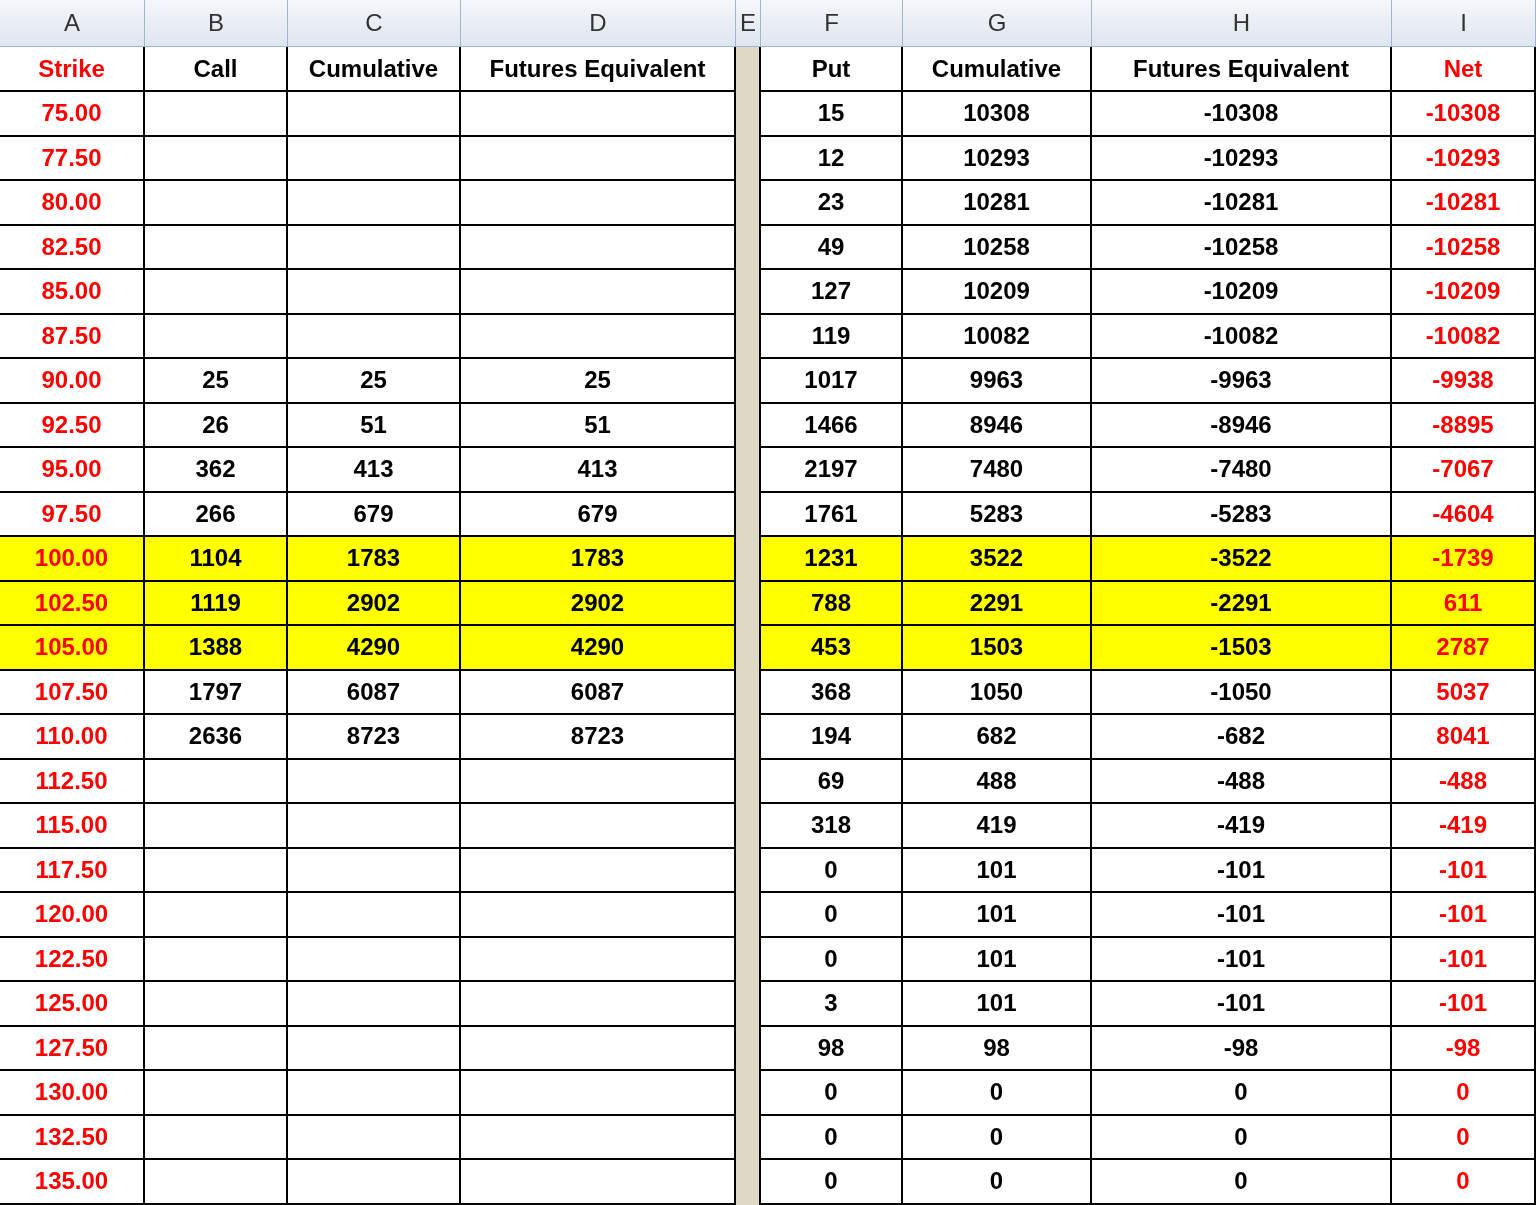  What do you see at coordinates (1464, 23) in the screenshot?
I see `column-letter: I` at bounding box center [1464, 23].